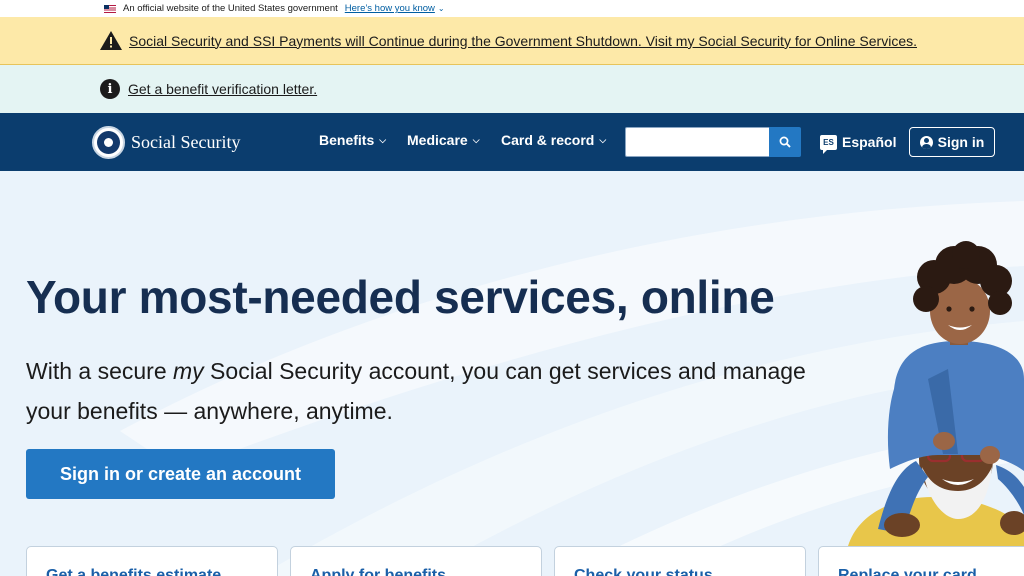  I want to click on sign-in-label: Sign in, so click(961, 142).